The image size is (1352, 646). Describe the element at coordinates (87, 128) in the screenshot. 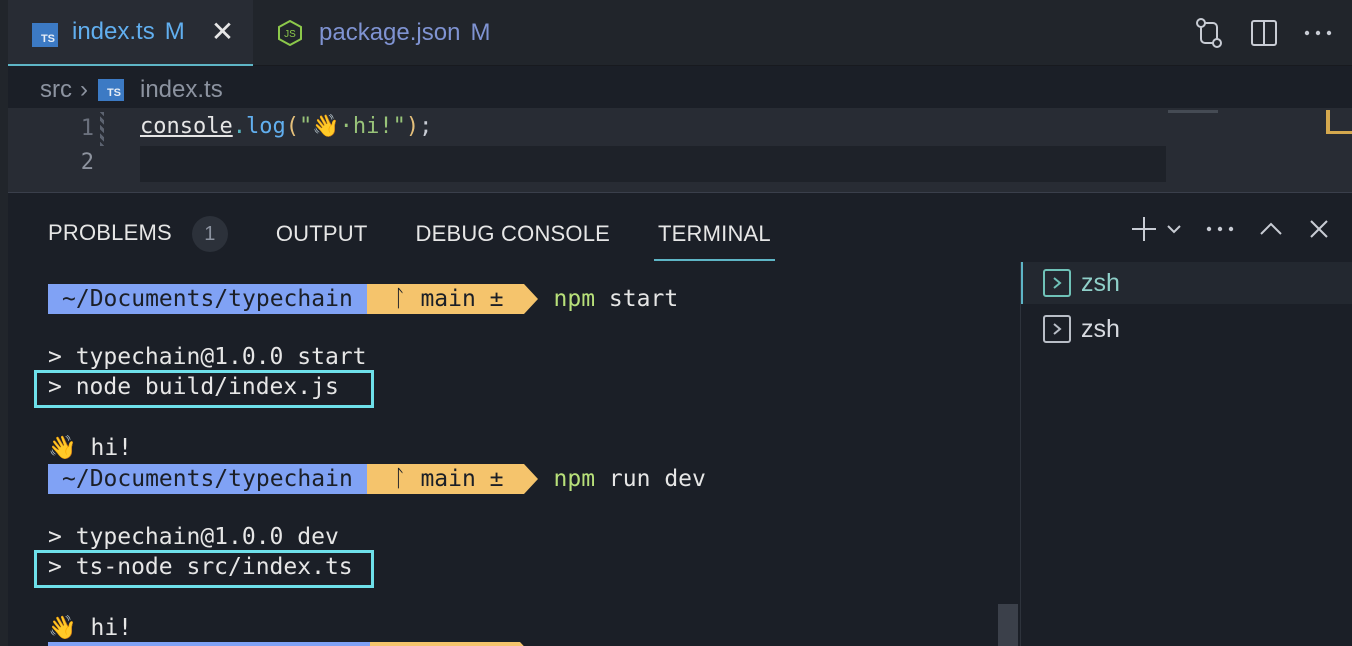

I see `line-number: 1` at that location.